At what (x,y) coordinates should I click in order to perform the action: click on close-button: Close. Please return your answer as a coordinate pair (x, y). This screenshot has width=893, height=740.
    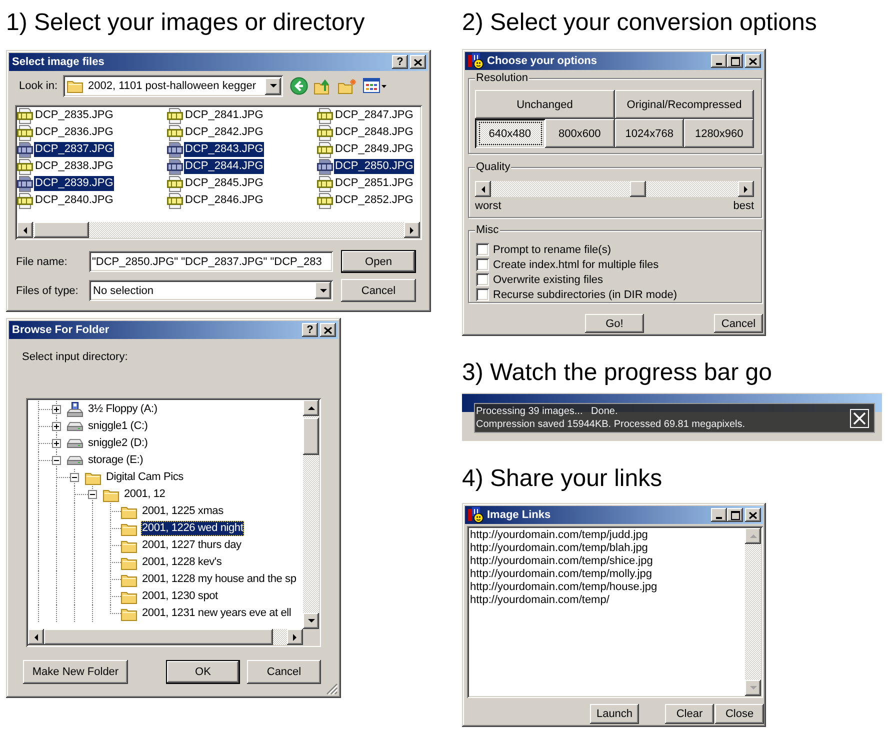
    Looking at the image, I should click on (739, 714).